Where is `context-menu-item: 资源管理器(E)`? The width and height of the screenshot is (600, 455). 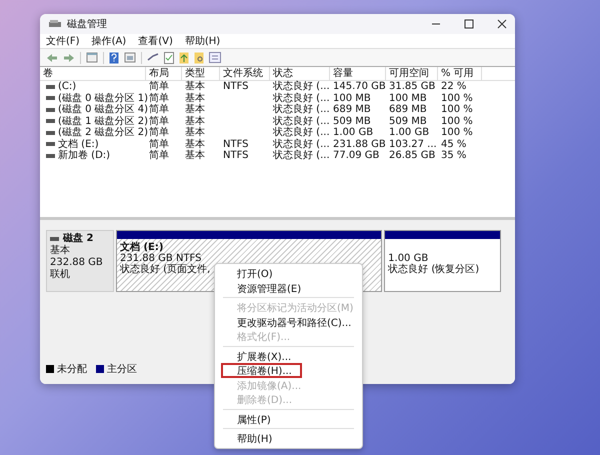 context-menu-item: 资源管理器(E) is located at coordinates (288, 287).